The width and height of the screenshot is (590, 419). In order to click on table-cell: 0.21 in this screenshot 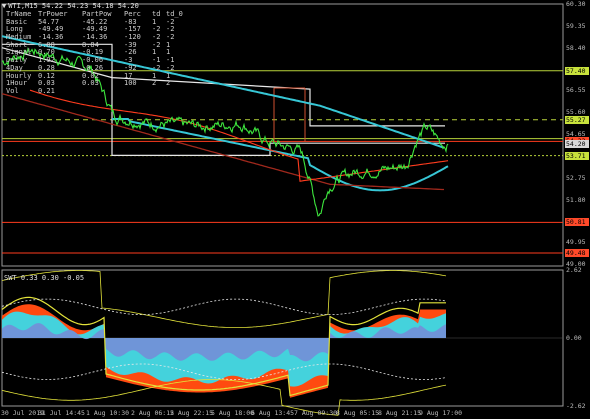, I will do `click(46, 90)`.